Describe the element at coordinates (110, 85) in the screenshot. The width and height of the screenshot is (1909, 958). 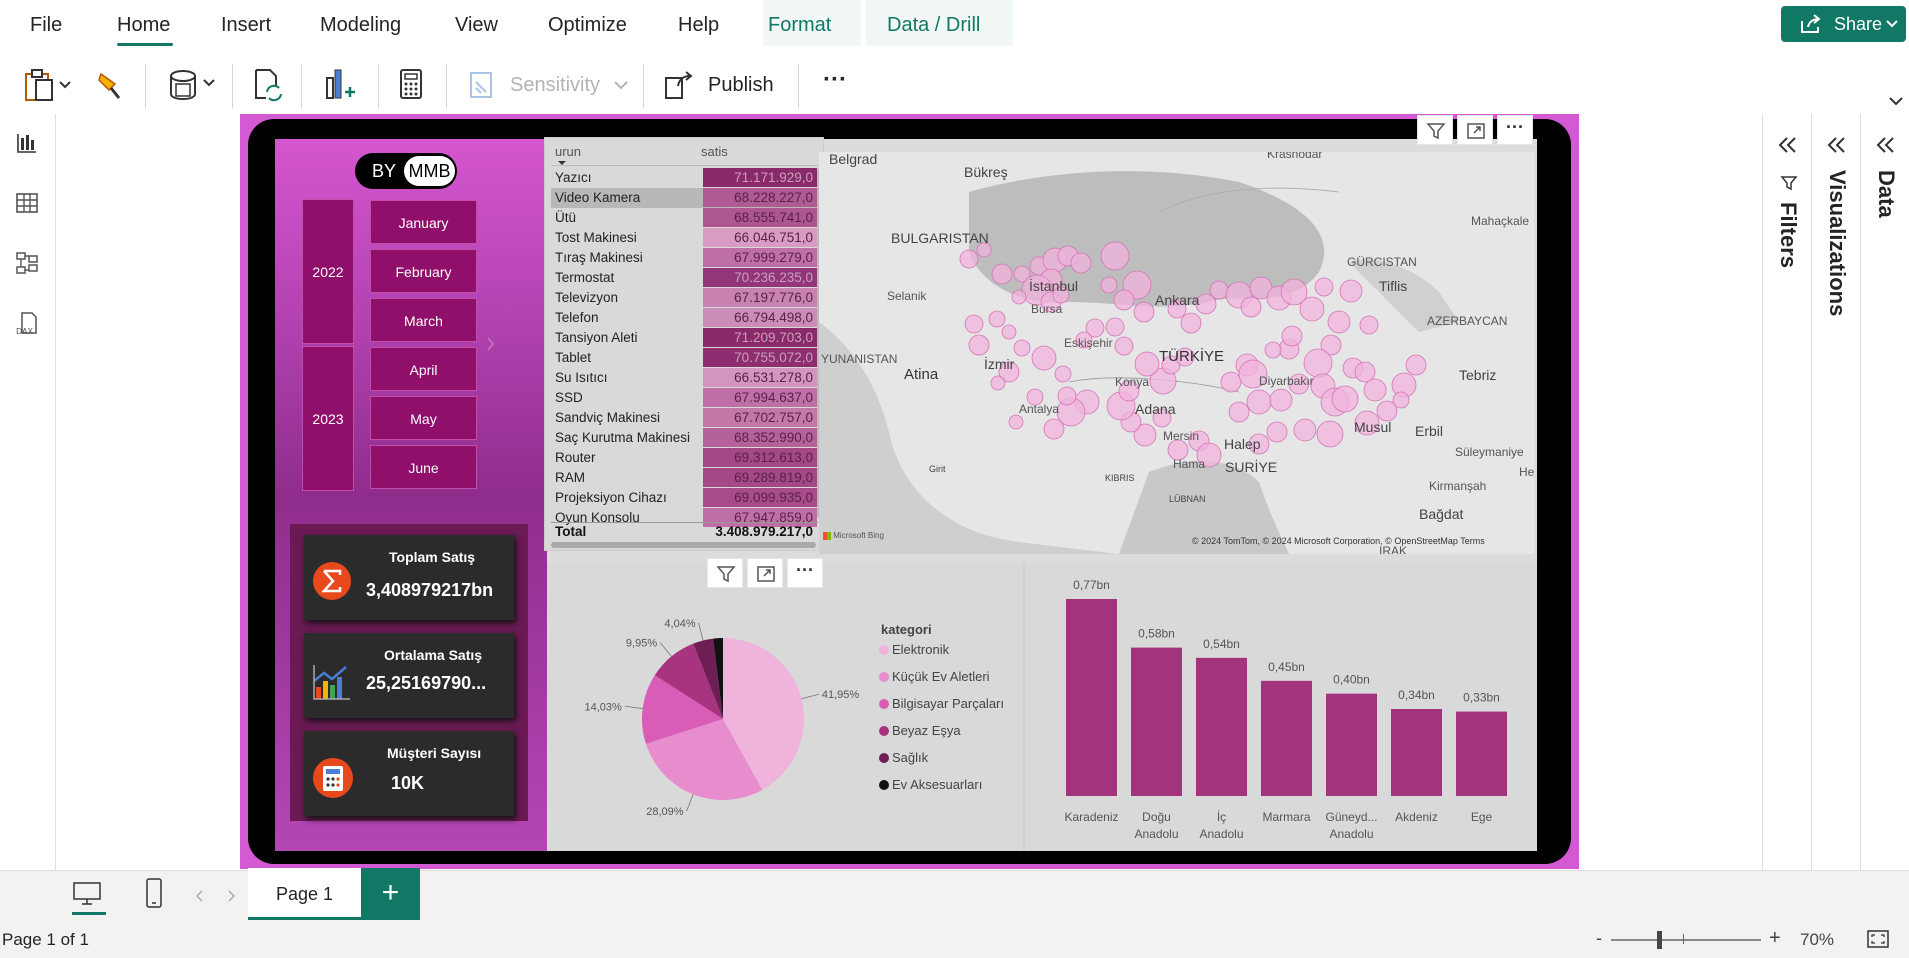
I see `format-painter-button` at that location.